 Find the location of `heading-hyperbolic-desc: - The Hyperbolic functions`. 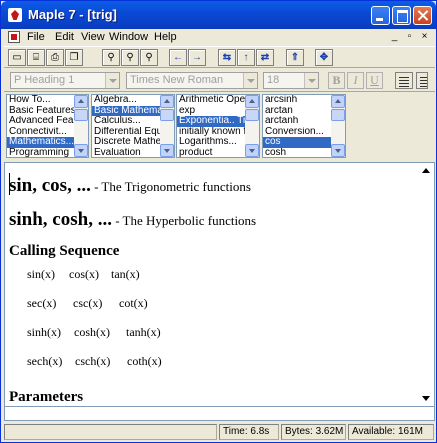

heading-hyperbolic-desc: - The Hyperbolic functions is located at coordinates (184, 220).